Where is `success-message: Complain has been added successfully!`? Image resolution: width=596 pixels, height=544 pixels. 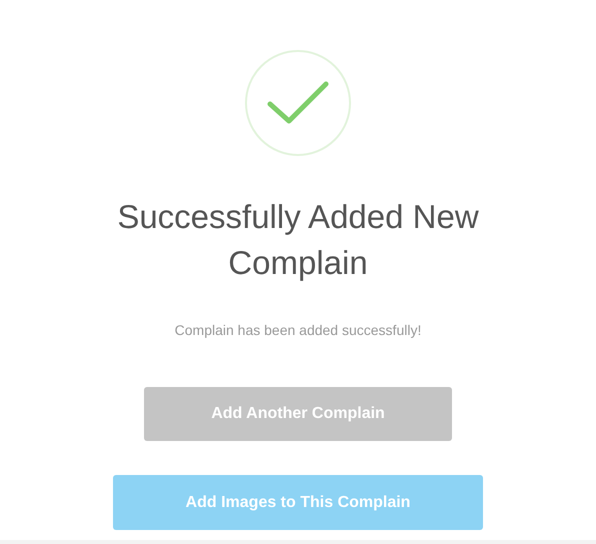
success-message: Complain has been added successfully! is located at coordinates (298, 330).